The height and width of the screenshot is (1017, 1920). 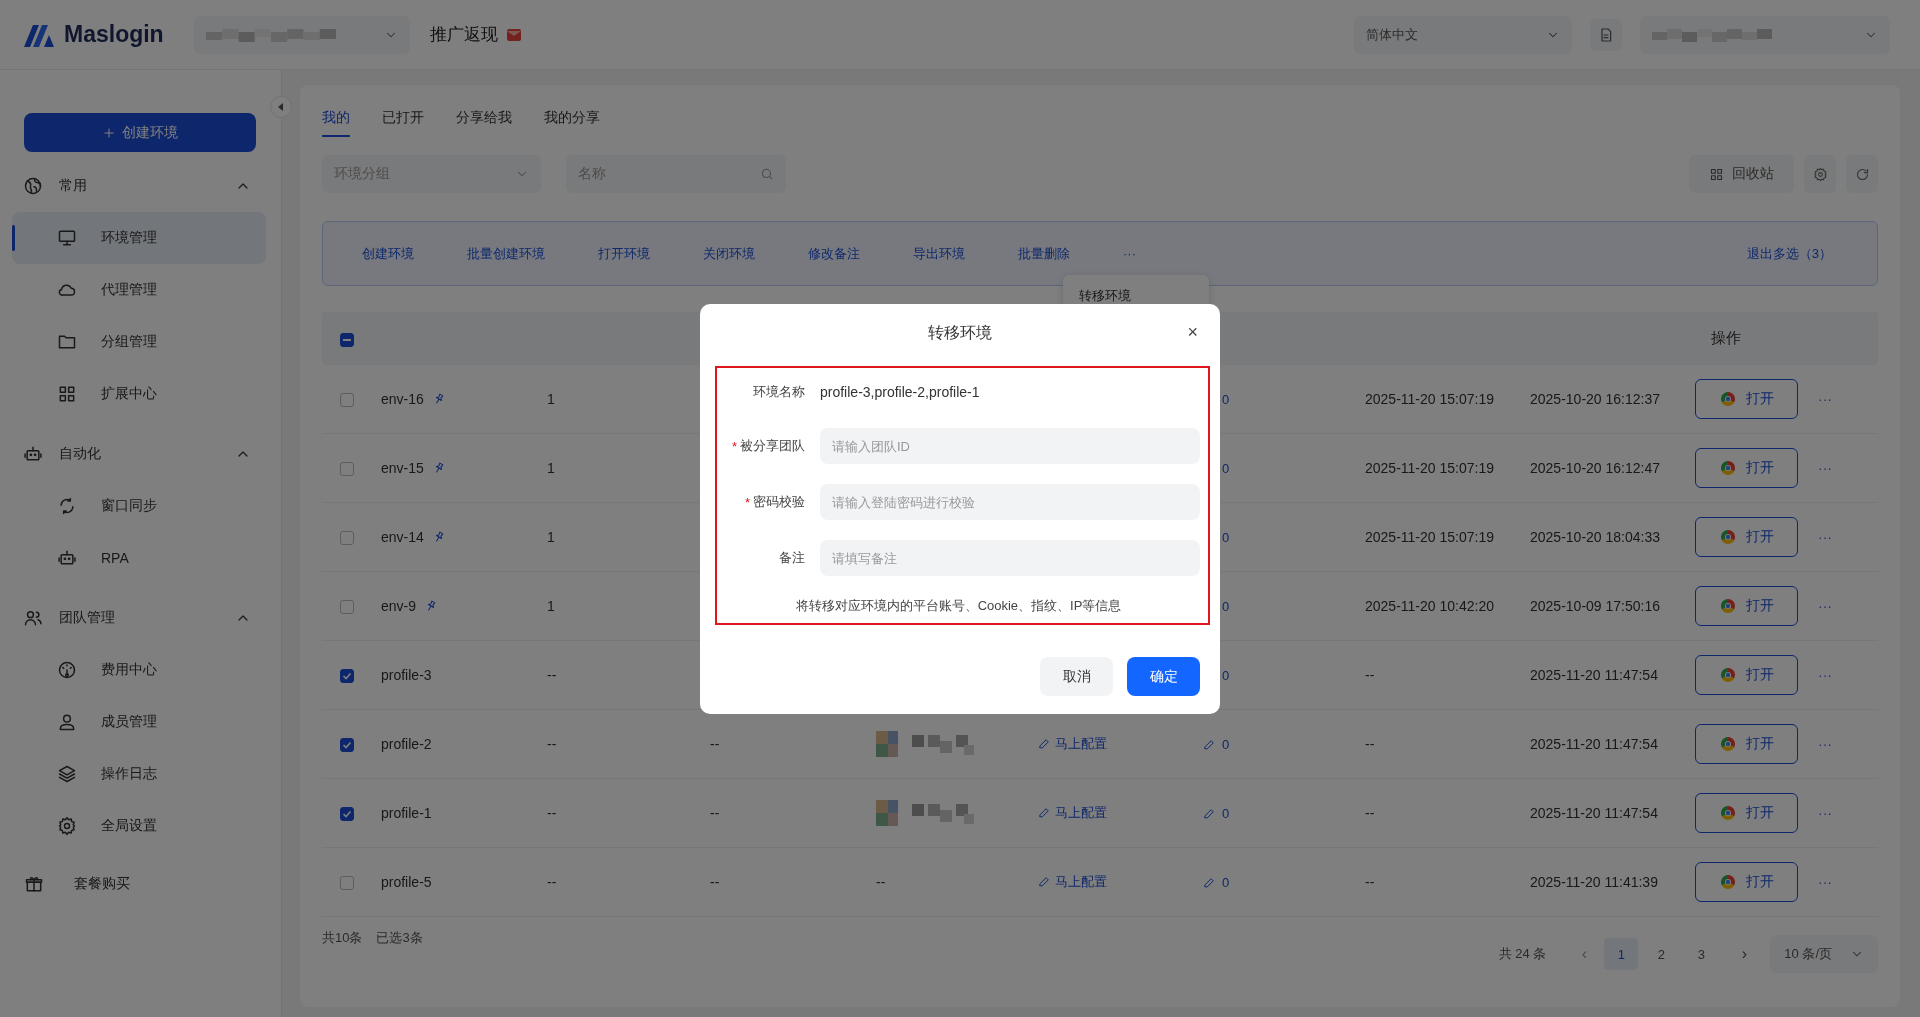 What do you see at coordinates (139, 342) in the screenshot?
I see `sidebar-item: 分组管理` at bounding box center [139, 342].